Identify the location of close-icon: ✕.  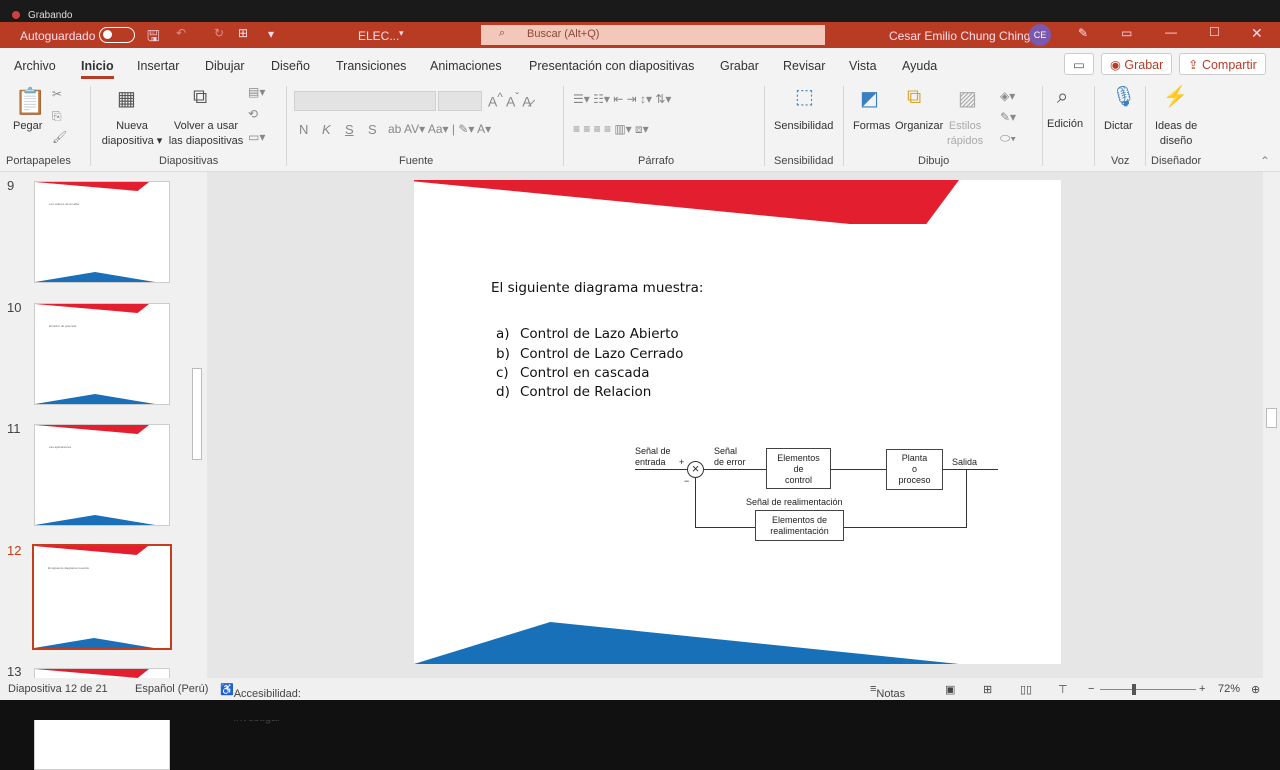
(1257, 33).